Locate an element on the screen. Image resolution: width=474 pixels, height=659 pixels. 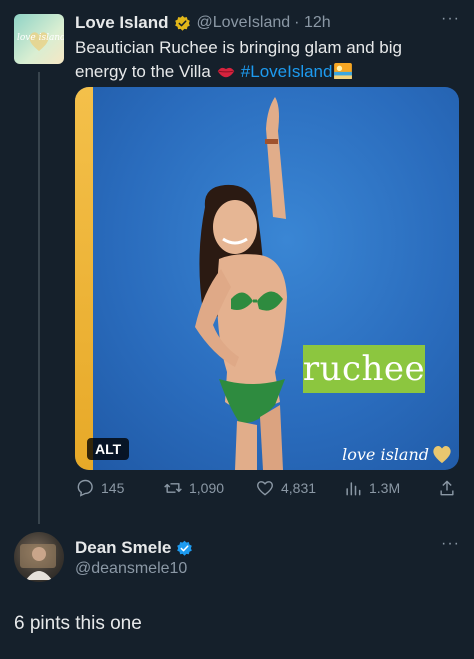
thread-connector-line is located at coordinates (39, 298).